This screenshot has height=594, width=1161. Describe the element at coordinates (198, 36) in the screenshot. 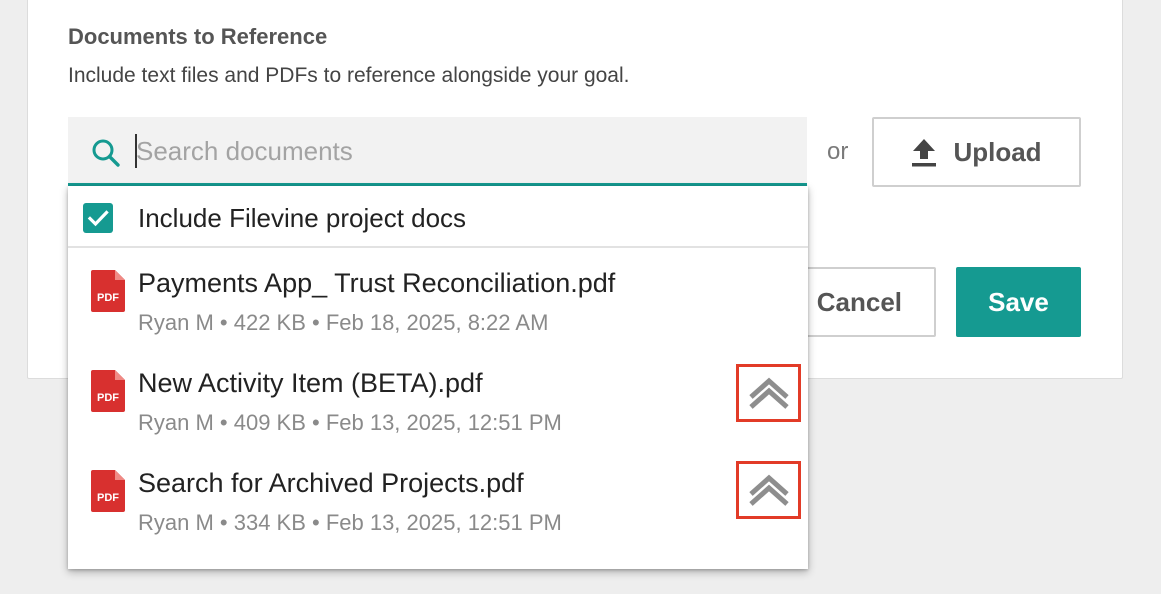

I see `section-title: Documents to Reference` at that location.